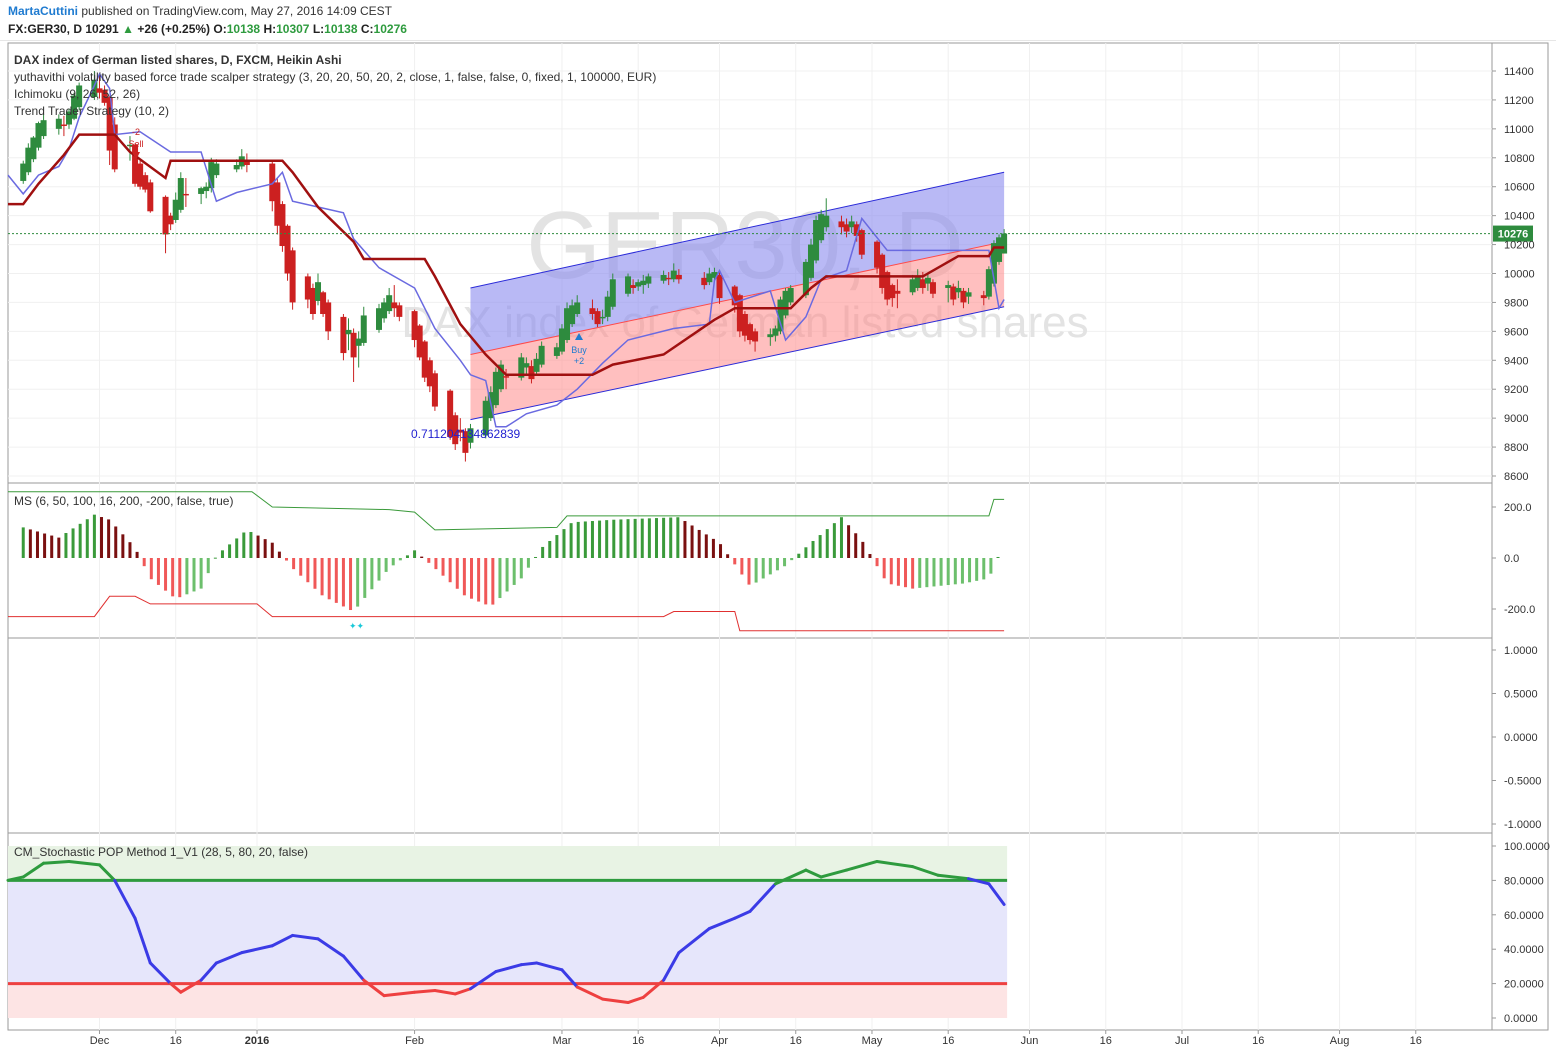 The image size is (1556, 1055). I want to click on empty-axis: 1.0000 0.5000 0.0000 -0.5000 -1.0000, so click(1516, 738).